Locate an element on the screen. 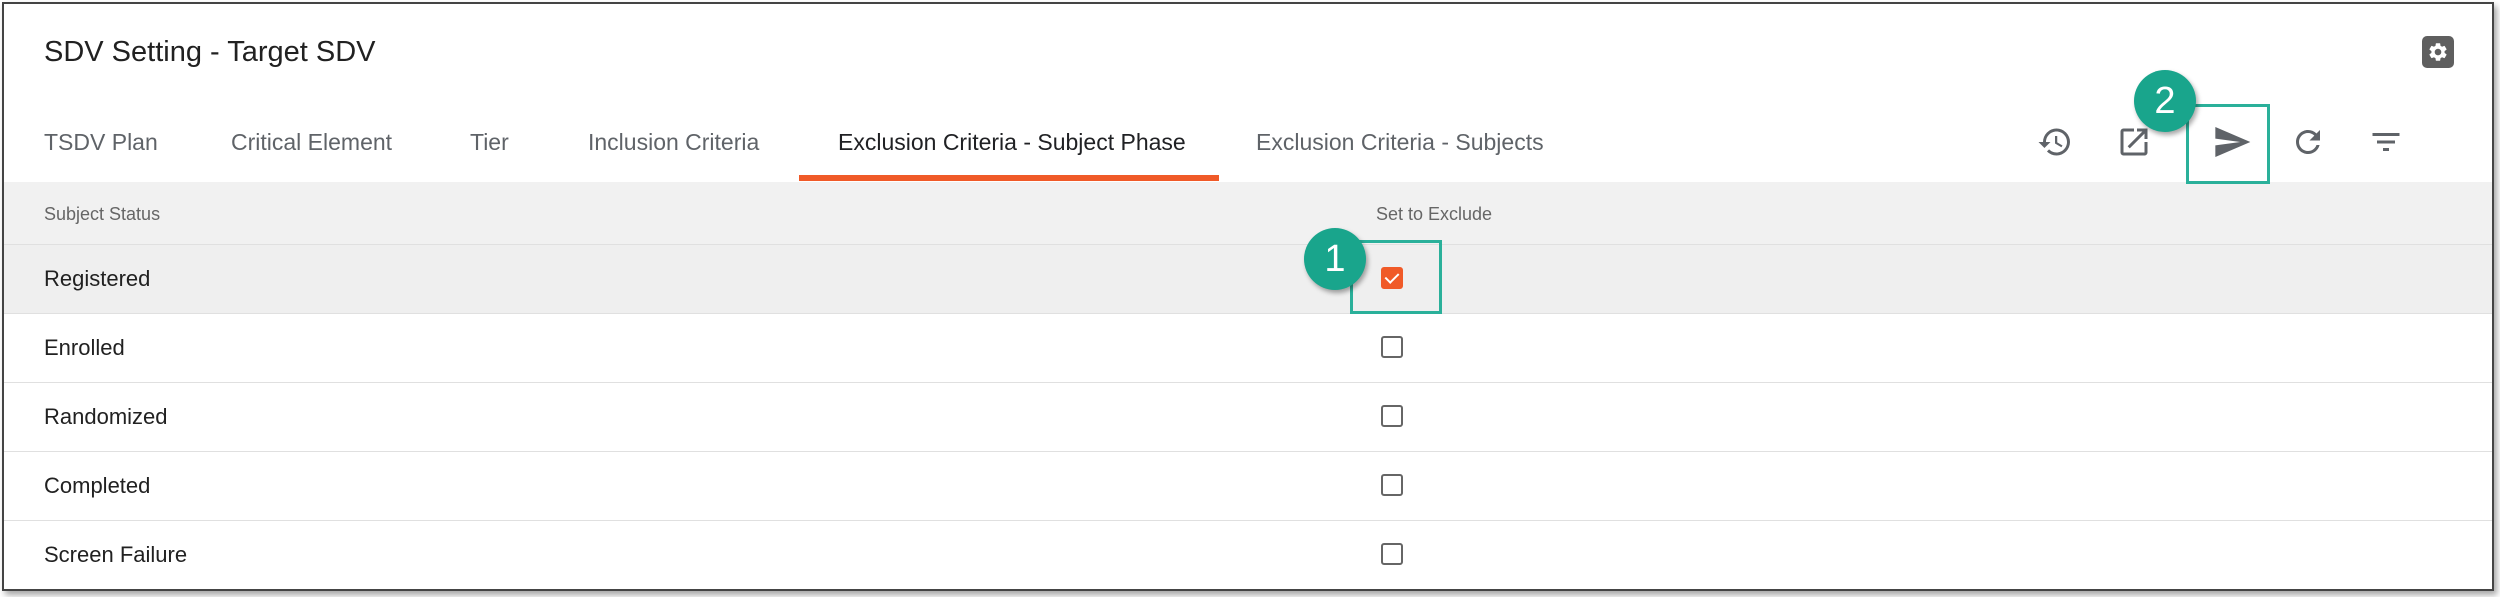  refresh-icon is located at coordinates (2308, 142).